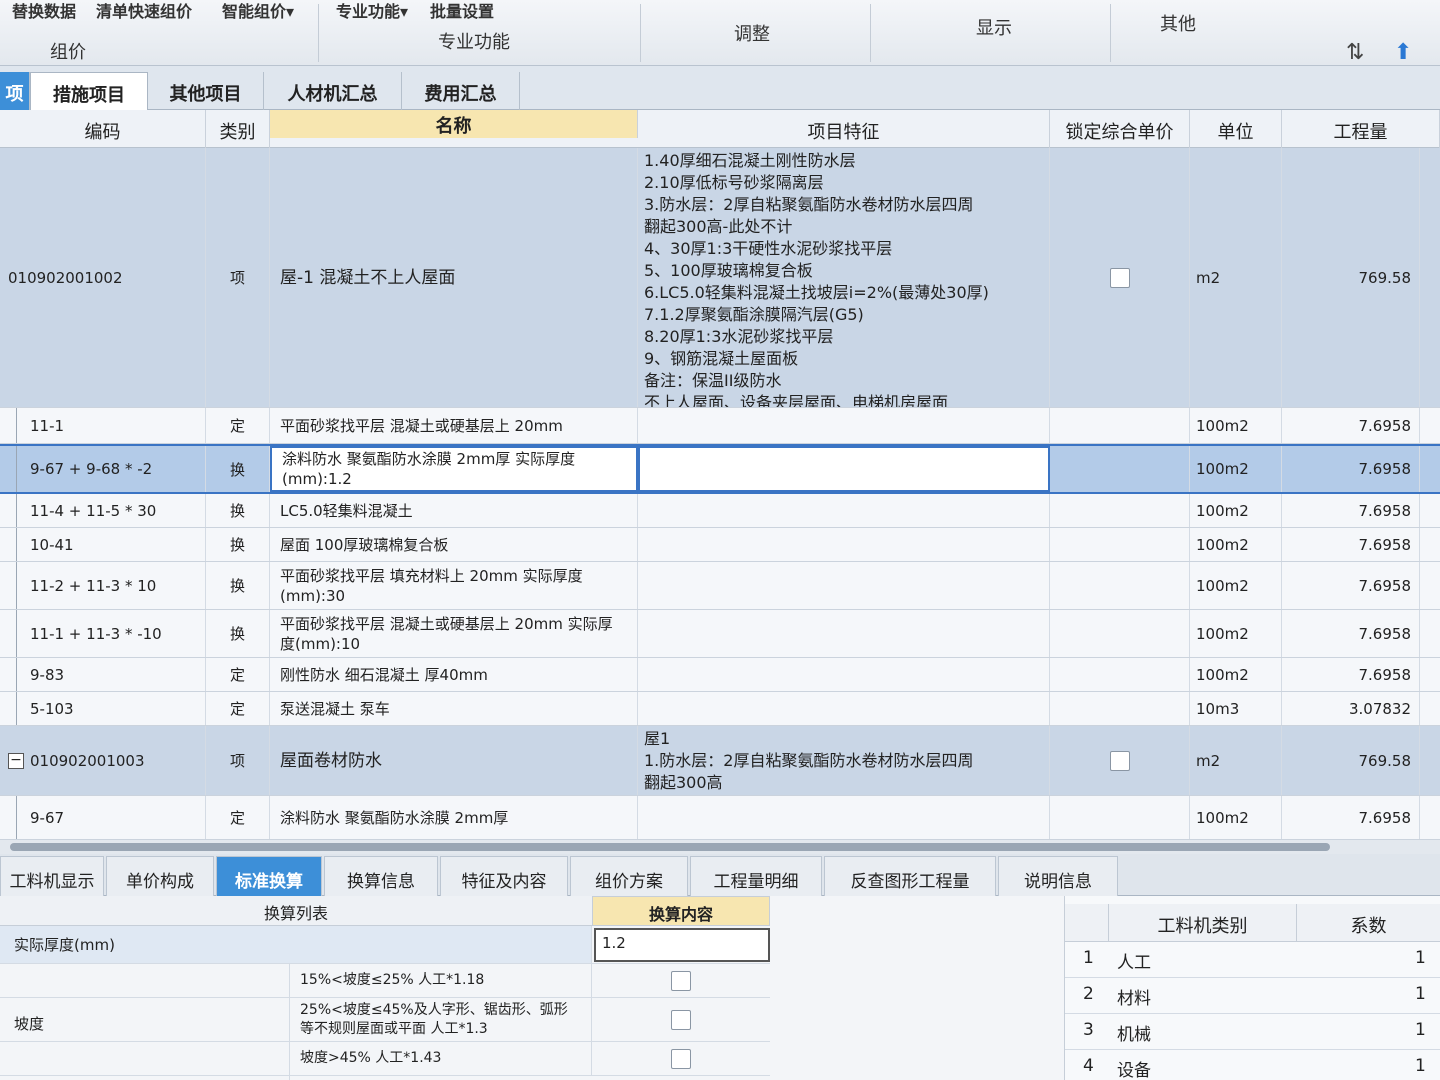 The image size is (1440, 1080). What do you see at coordinates (454, 674) in the screenshot?
I see `row-name: 刚性防水 细石混凝土 厚40mm` at bounding box center [454, 674].